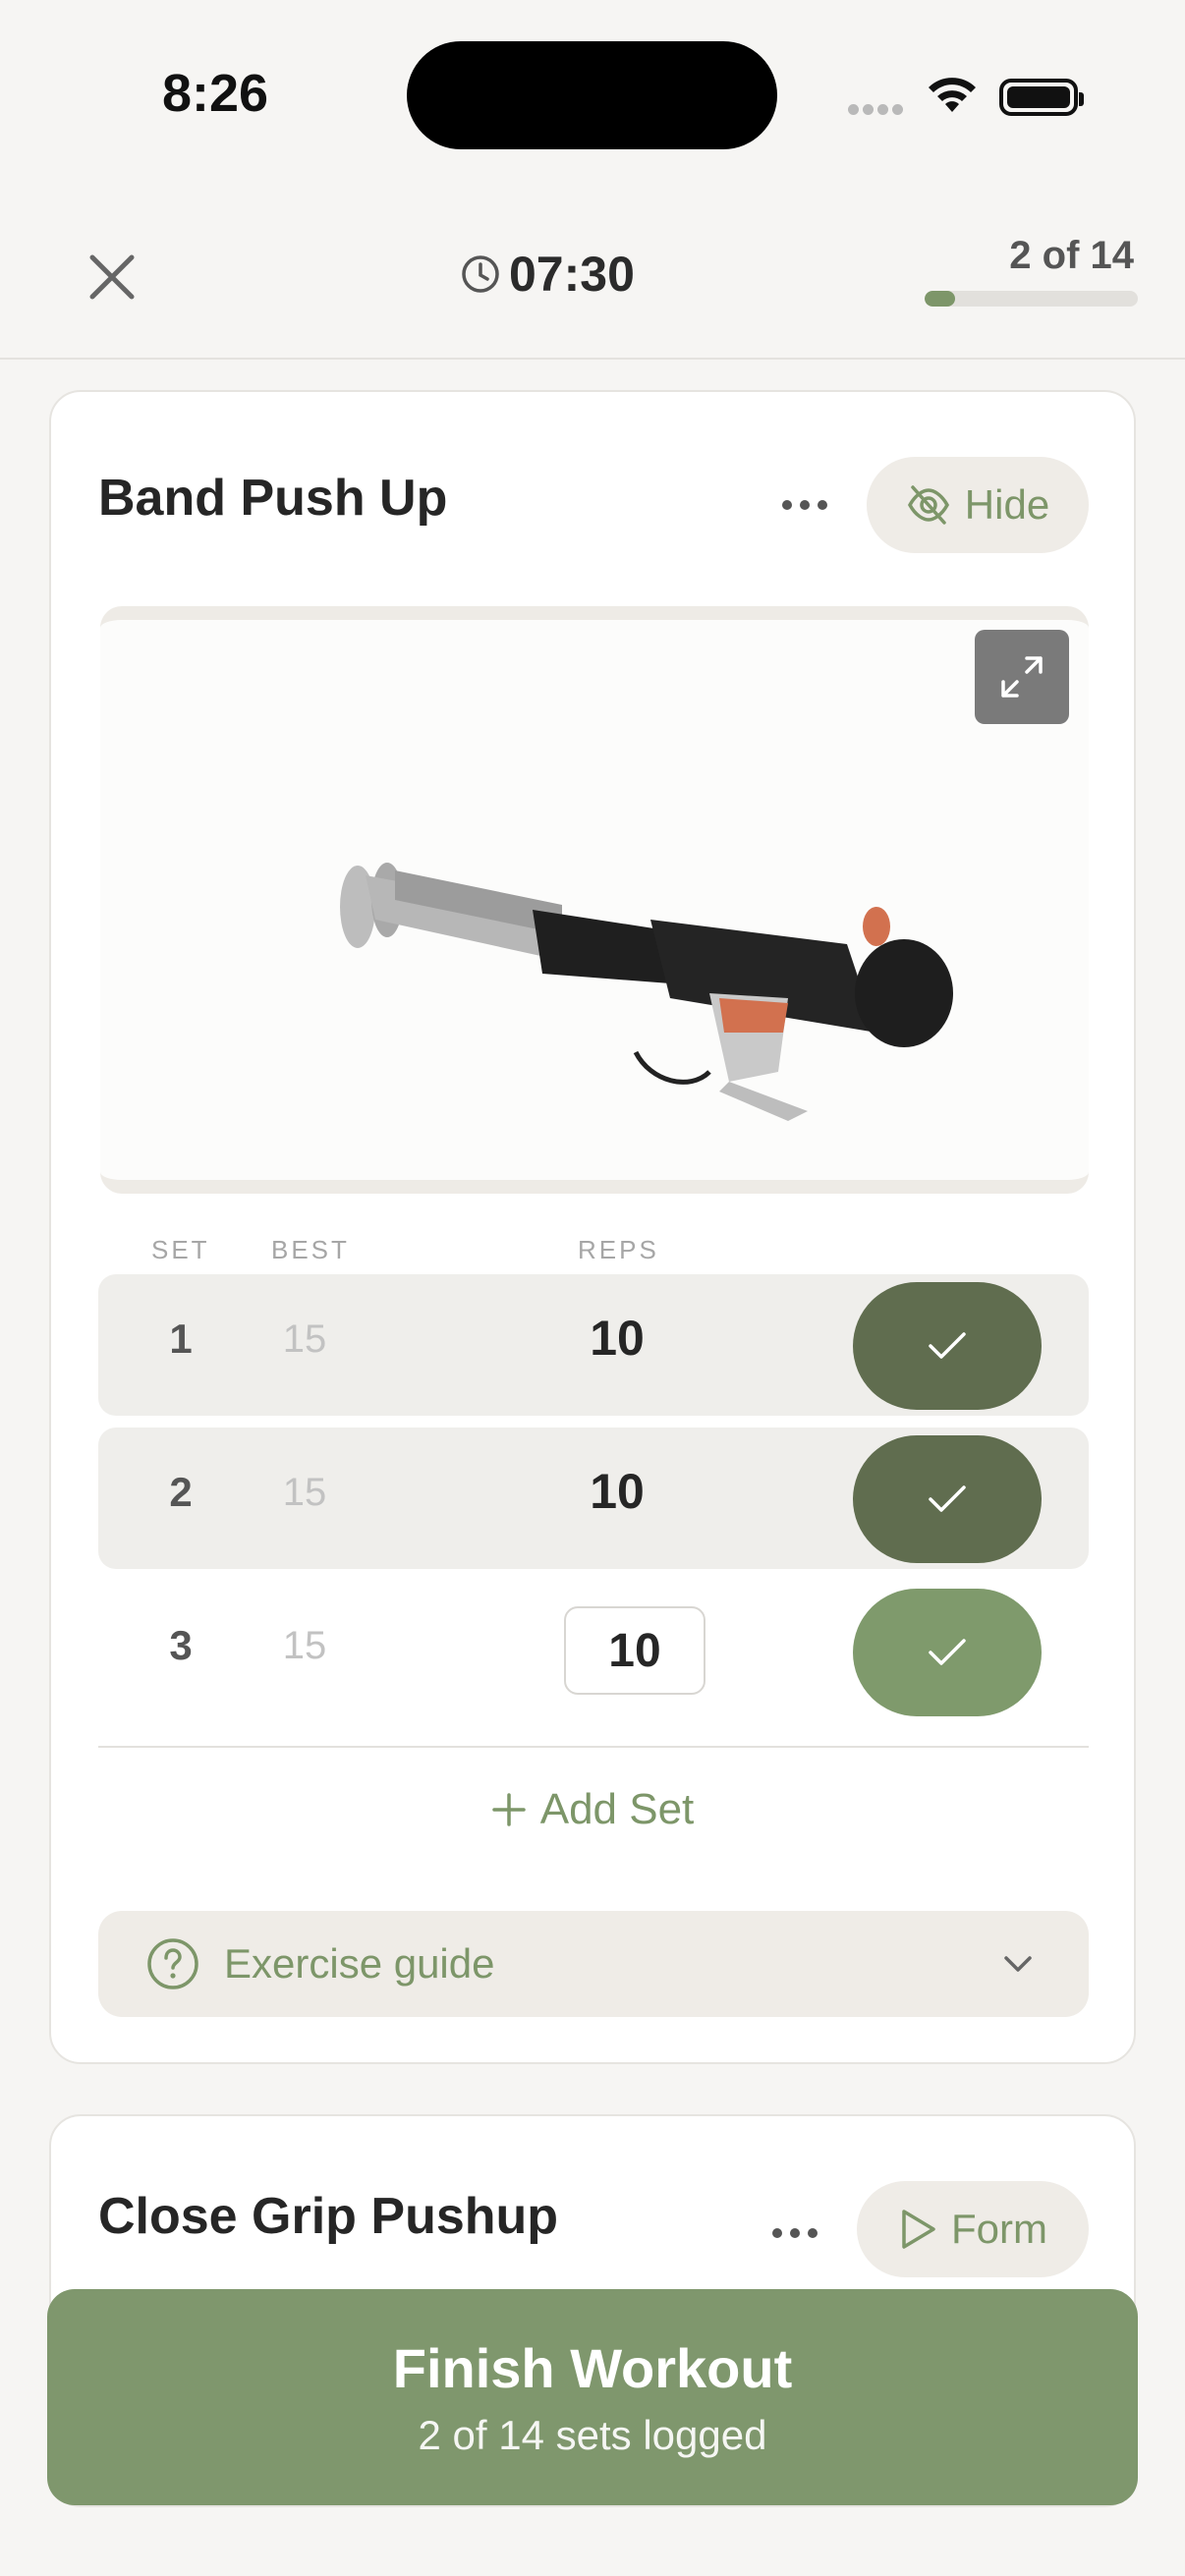  What do you see at coordinates (509, 1809) in the screenshot?
I see `plus-icon` at bounding box center [509, 1809].